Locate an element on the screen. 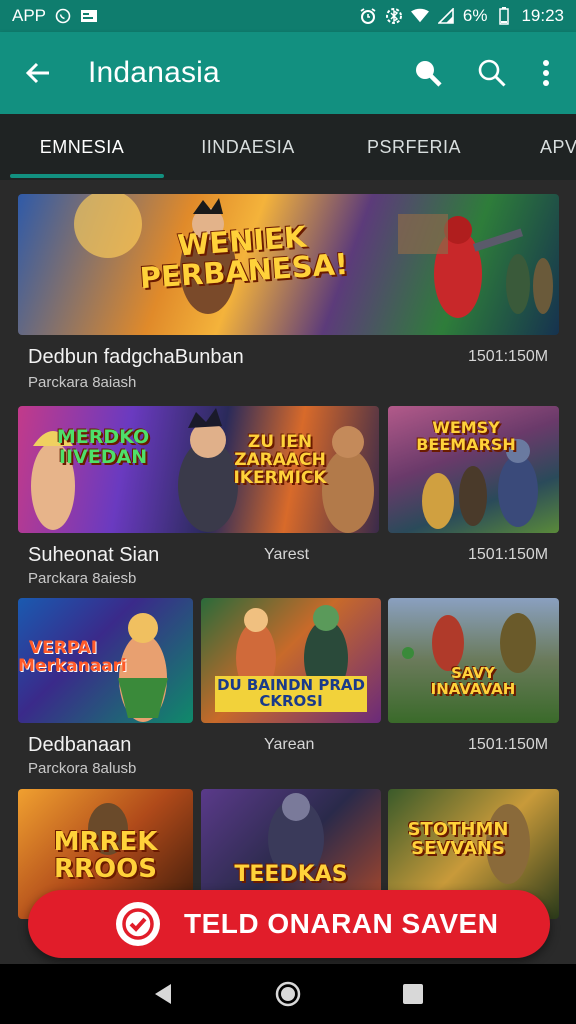  tab-label: IINDAESIA is located at coordinates (248, 146).